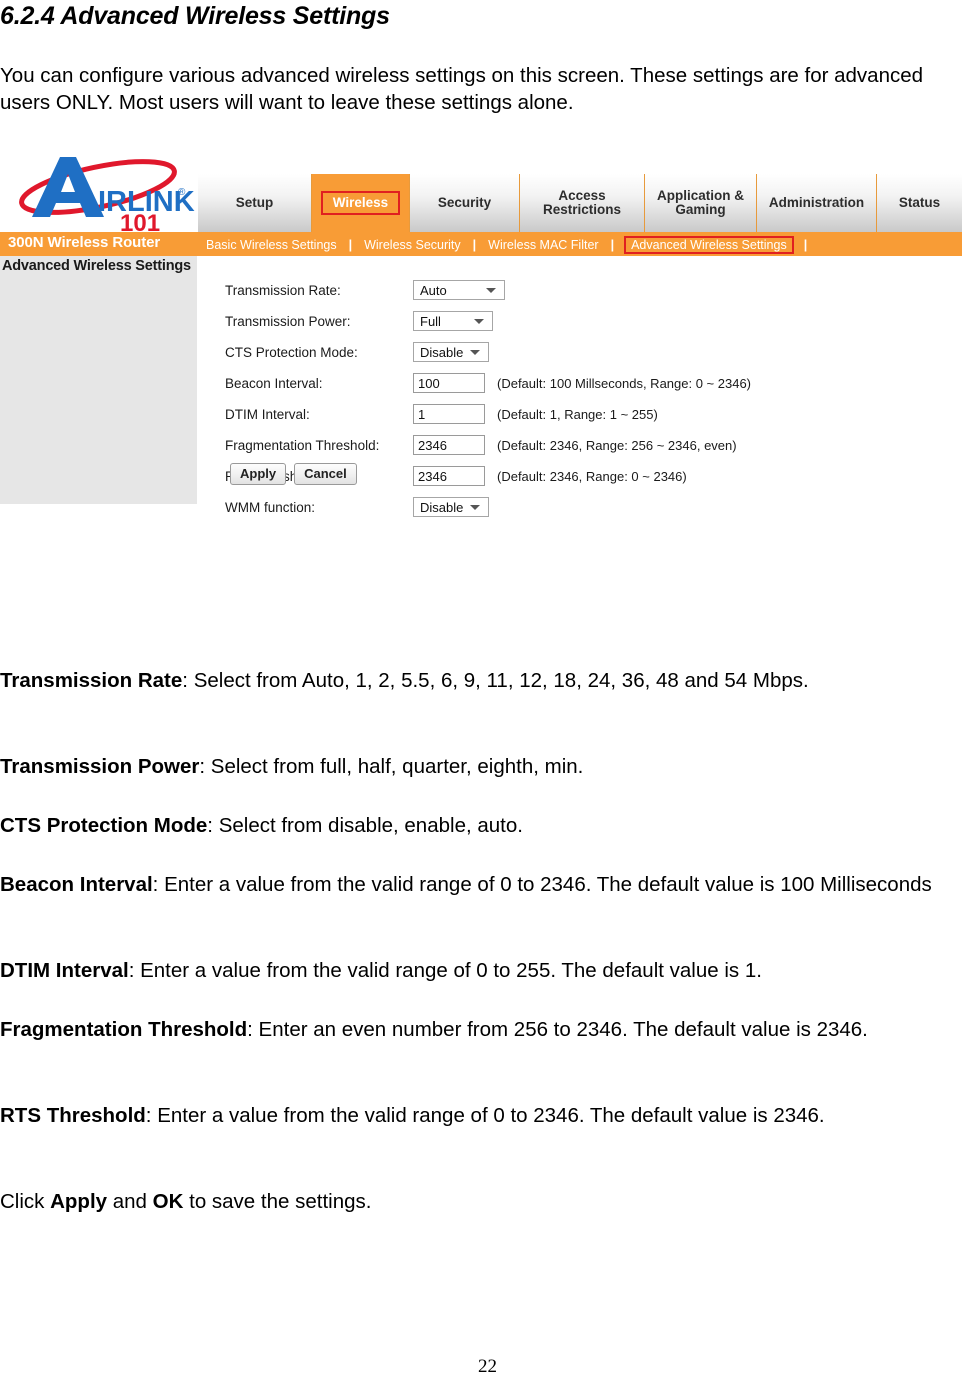 Image resolution: width=975 pixels, height=1388 pixels. What do you see at coordinates (617, 445) in the screenshot?
I see `hint-fragmentation-threshold: (Default: 2346, Range: 256 ~ 2346, even)` at bounding box center [617, 445].